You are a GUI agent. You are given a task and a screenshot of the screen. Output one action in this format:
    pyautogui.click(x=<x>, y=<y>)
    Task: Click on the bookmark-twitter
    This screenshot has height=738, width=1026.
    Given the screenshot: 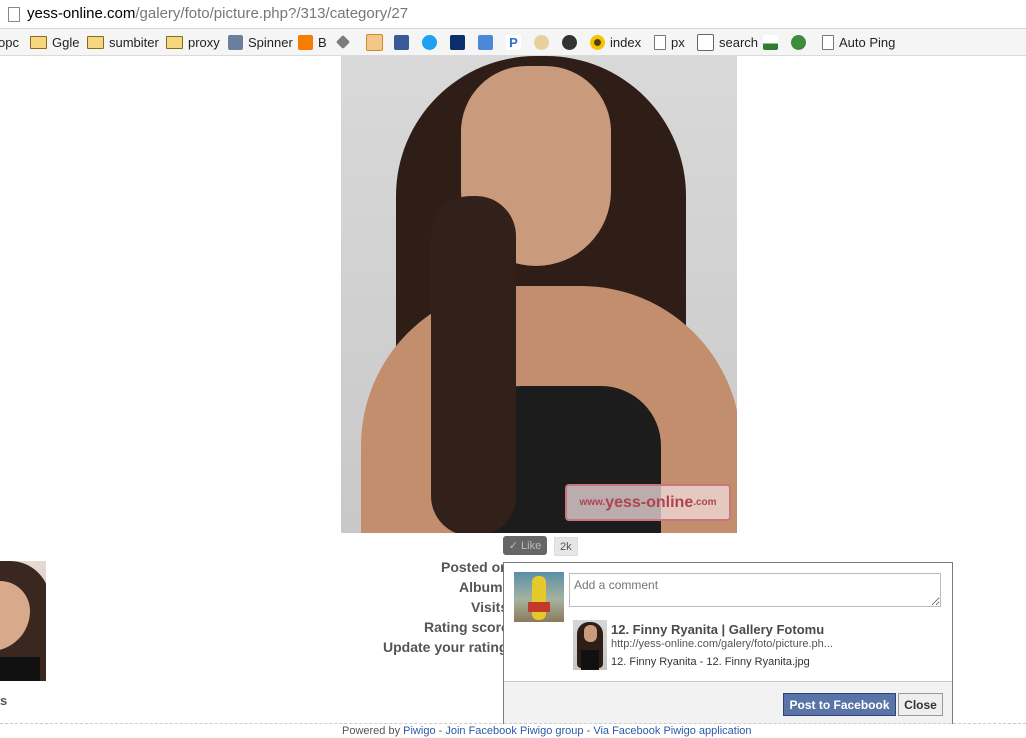 What is the action you would take?
    pyautogui.click(x=429, y=42)
    